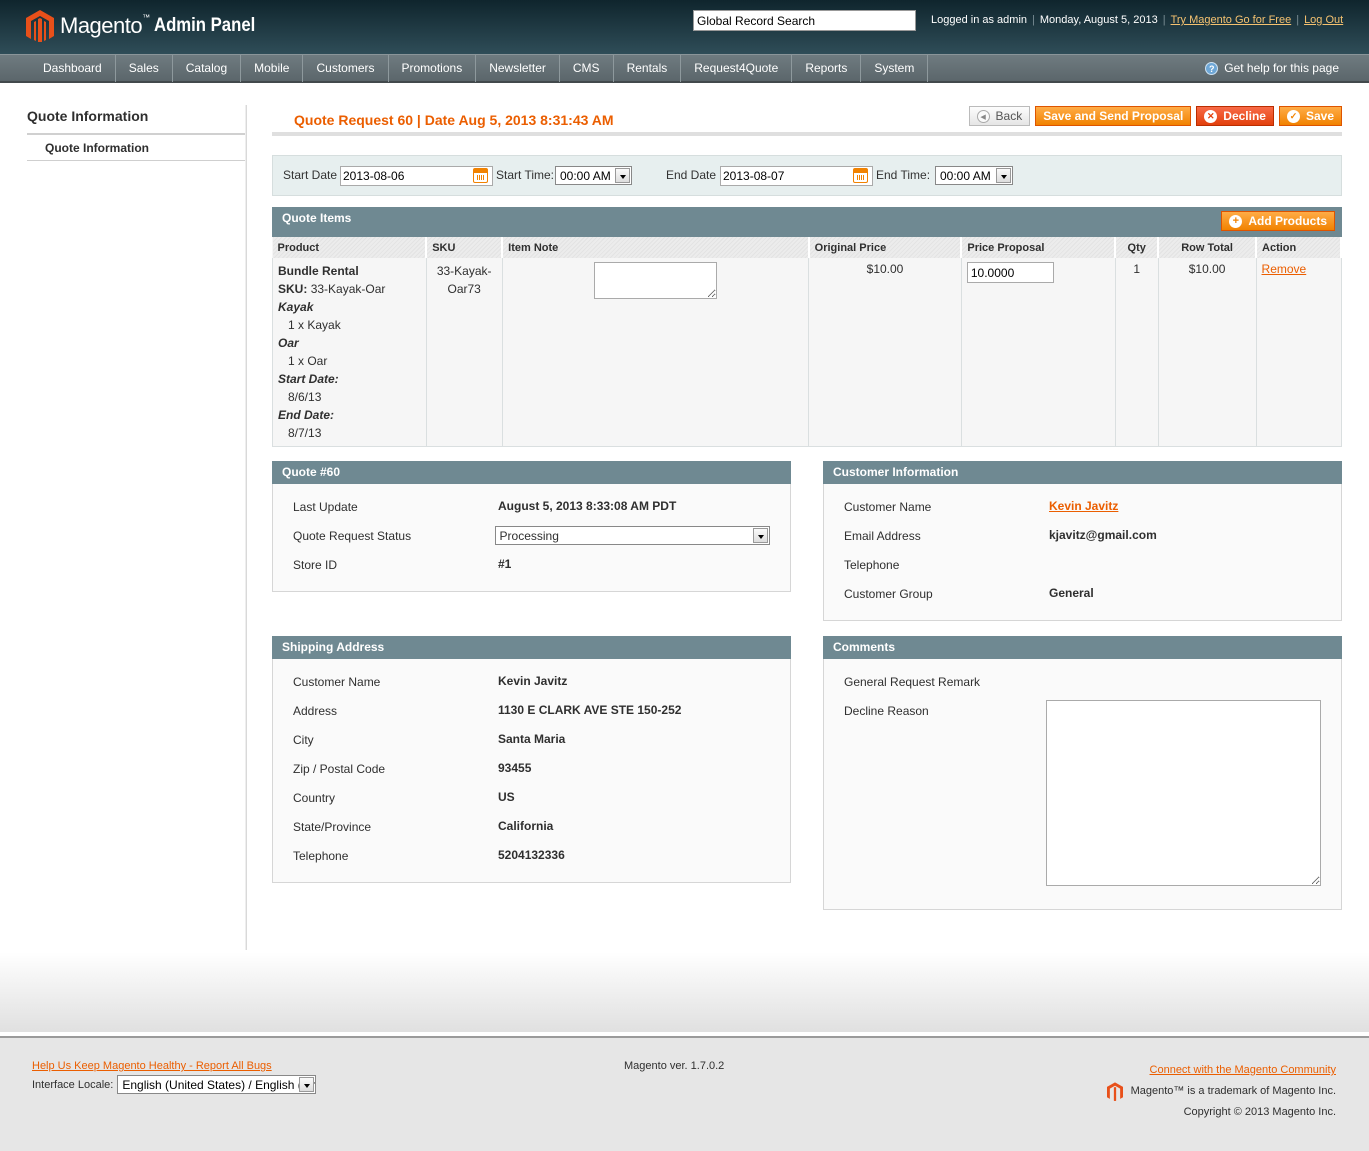 The width and height of the screenshot is (1369, 1151). I want to click on nav-promotions: Promotions, so click(433, 68).